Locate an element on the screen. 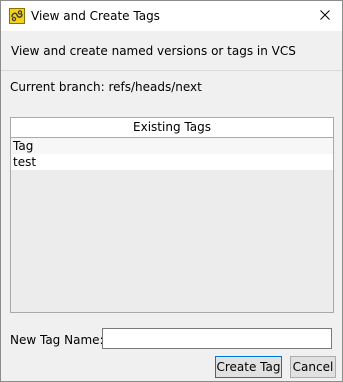 Image resolution: width=343 pixels, height=382 pixels. tag-app-icon is located at coordinates (17, 16).